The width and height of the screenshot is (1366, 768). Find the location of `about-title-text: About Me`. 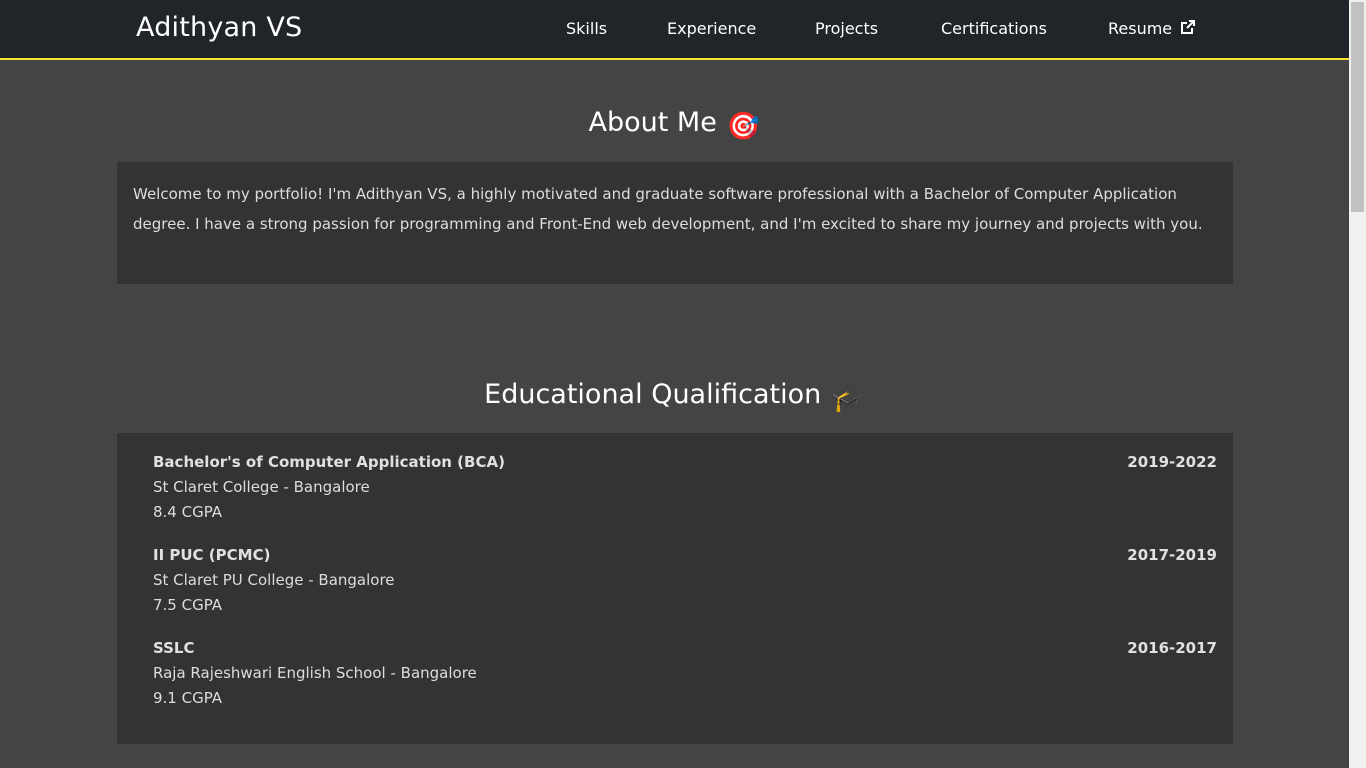

about-title-text: About Me is located at coordinates (652, 122).